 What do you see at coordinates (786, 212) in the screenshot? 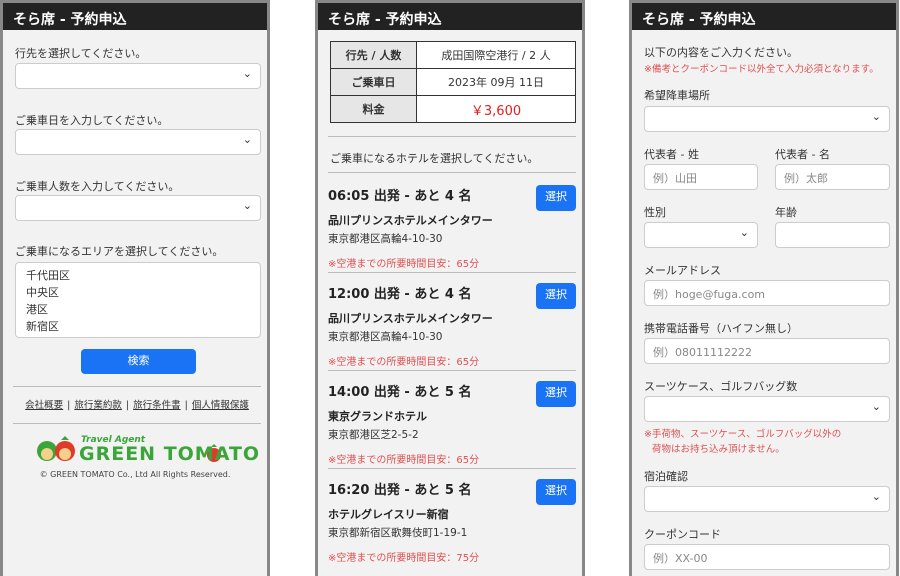
I see `age-label: 年齢` at bounding box center [786, 212].